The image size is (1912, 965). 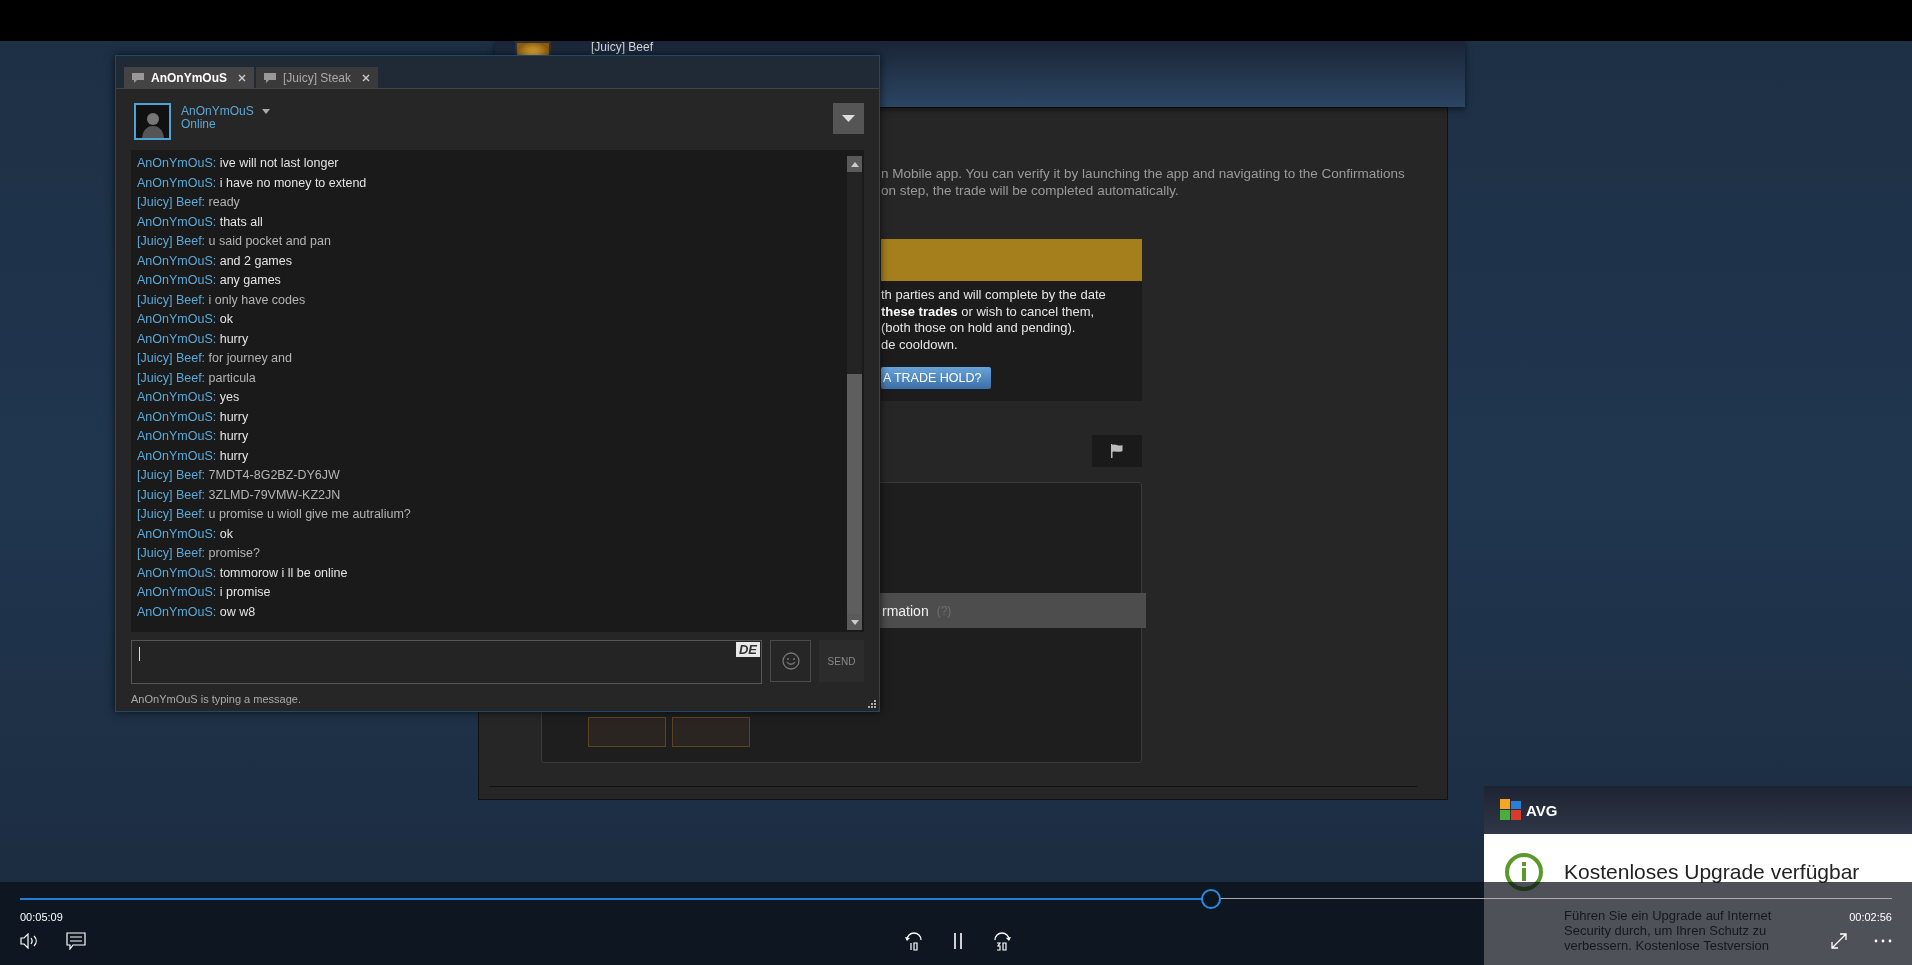 What do you see at coordinates (1542, 810) in the screenshot?
I see `brand-name: AVG` at bounding box center [1542, 810].